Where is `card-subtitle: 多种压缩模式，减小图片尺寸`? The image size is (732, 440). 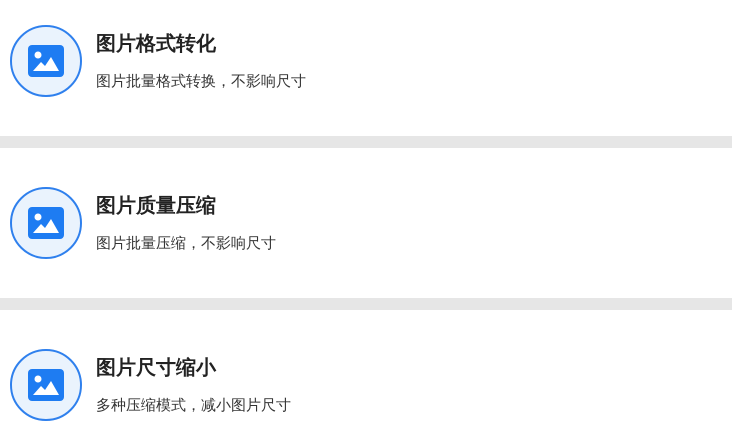
card-subtitle: 多种压缩模式，减小图片尺寸 is located at coordinates (193, 405).